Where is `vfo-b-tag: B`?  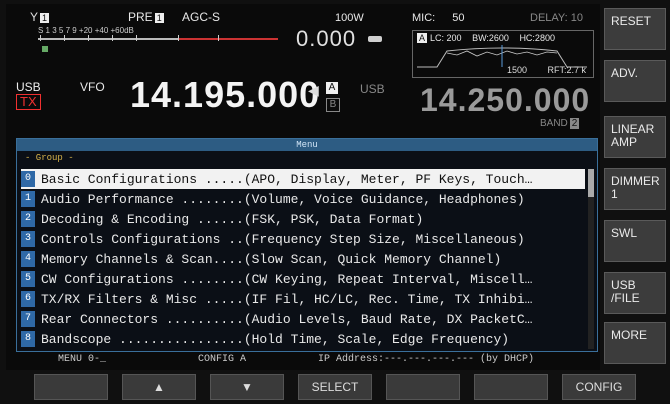 vfo-b-tag: B is located at coordinates (333, 105).